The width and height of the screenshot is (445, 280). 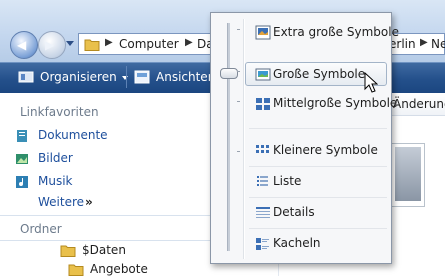 What do you see at coordinates (142, 77) in the screenshot?
I see `views-icon` at bounding box center [142, 77].